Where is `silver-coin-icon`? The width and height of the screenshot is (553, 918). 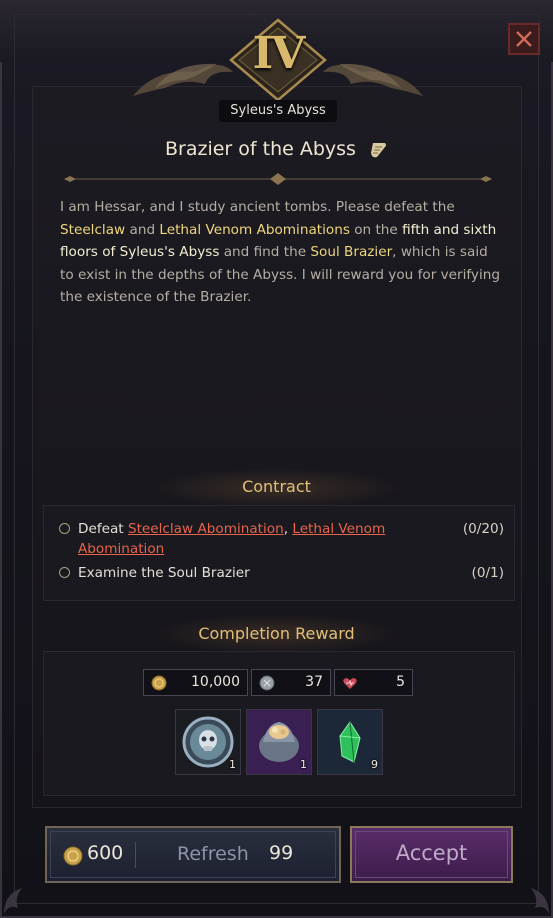 silver-coin-icon is located at coordinates (267, 683).